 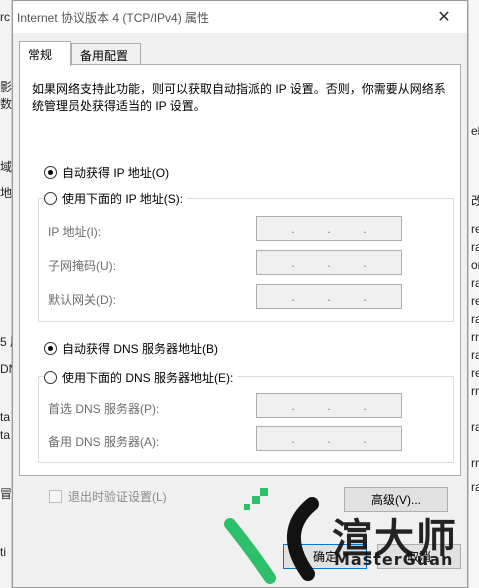 What do you see at coordinates (104, 409) in the screenshot?
I see `preferred-dns-label: 首选 DNS 服务器(P):` at bounding box center [104, 409].